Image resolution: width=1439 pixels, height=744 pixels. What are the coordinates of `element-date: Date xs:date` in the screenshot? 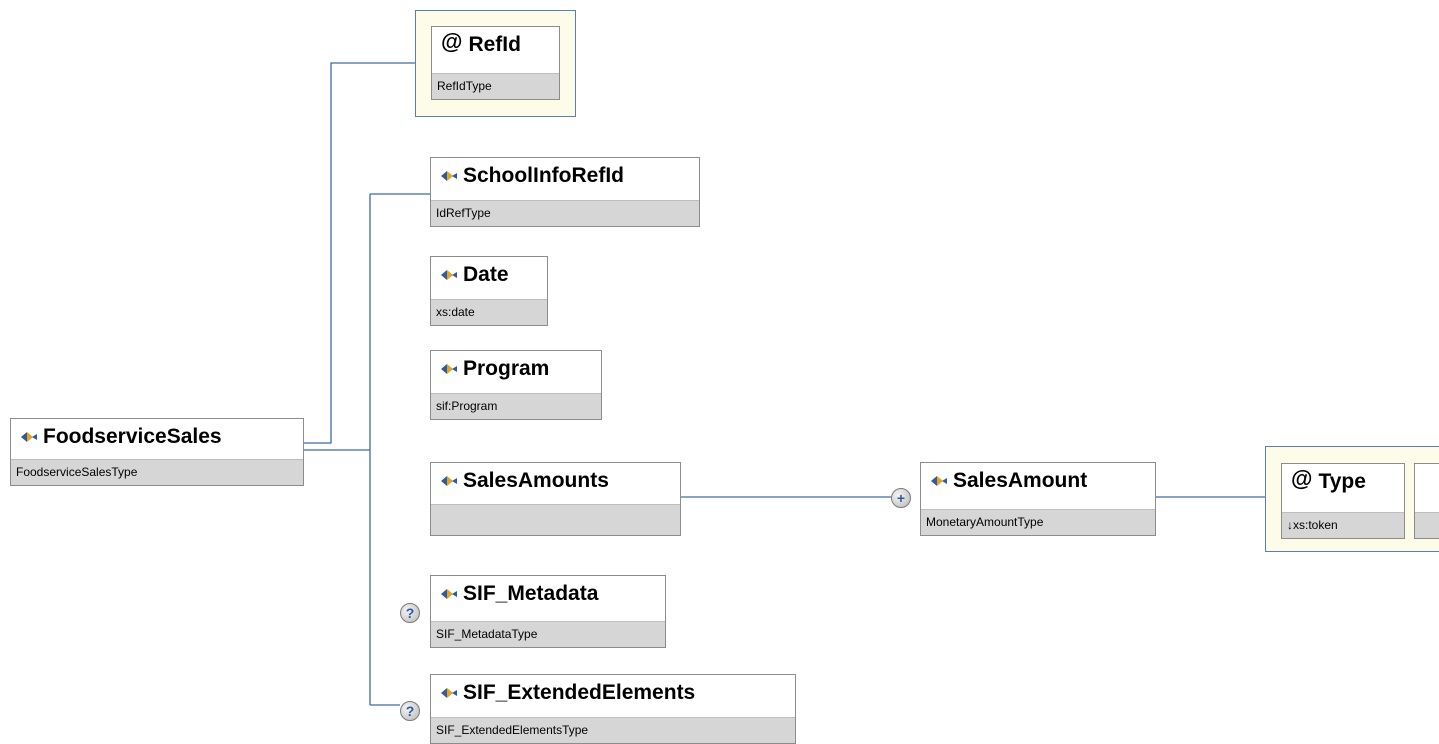 It's located at (489, 291).